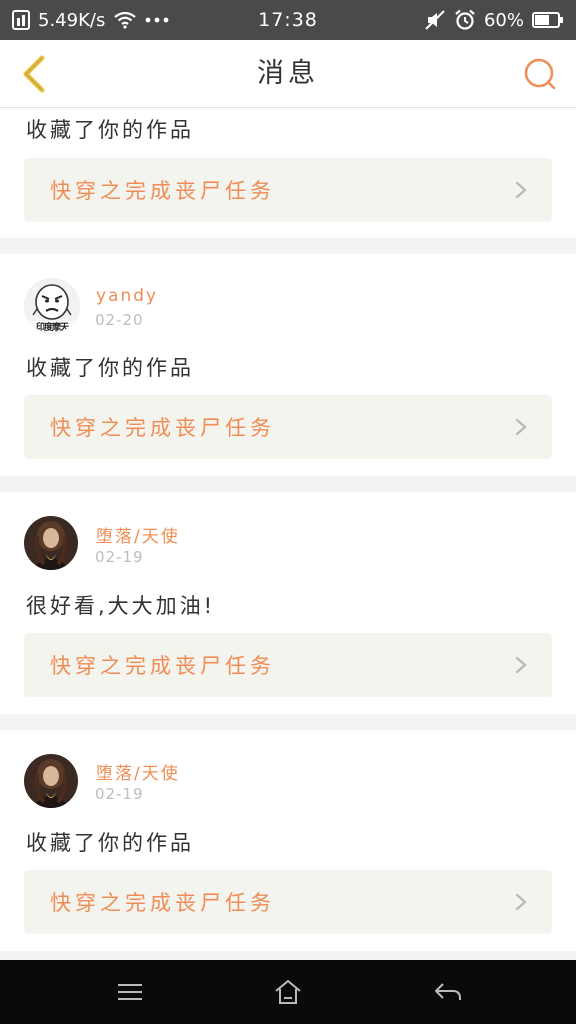 This screenshot has height=1024, width=576. I want to click on avatar: 印度摩天, so click(52, 306).